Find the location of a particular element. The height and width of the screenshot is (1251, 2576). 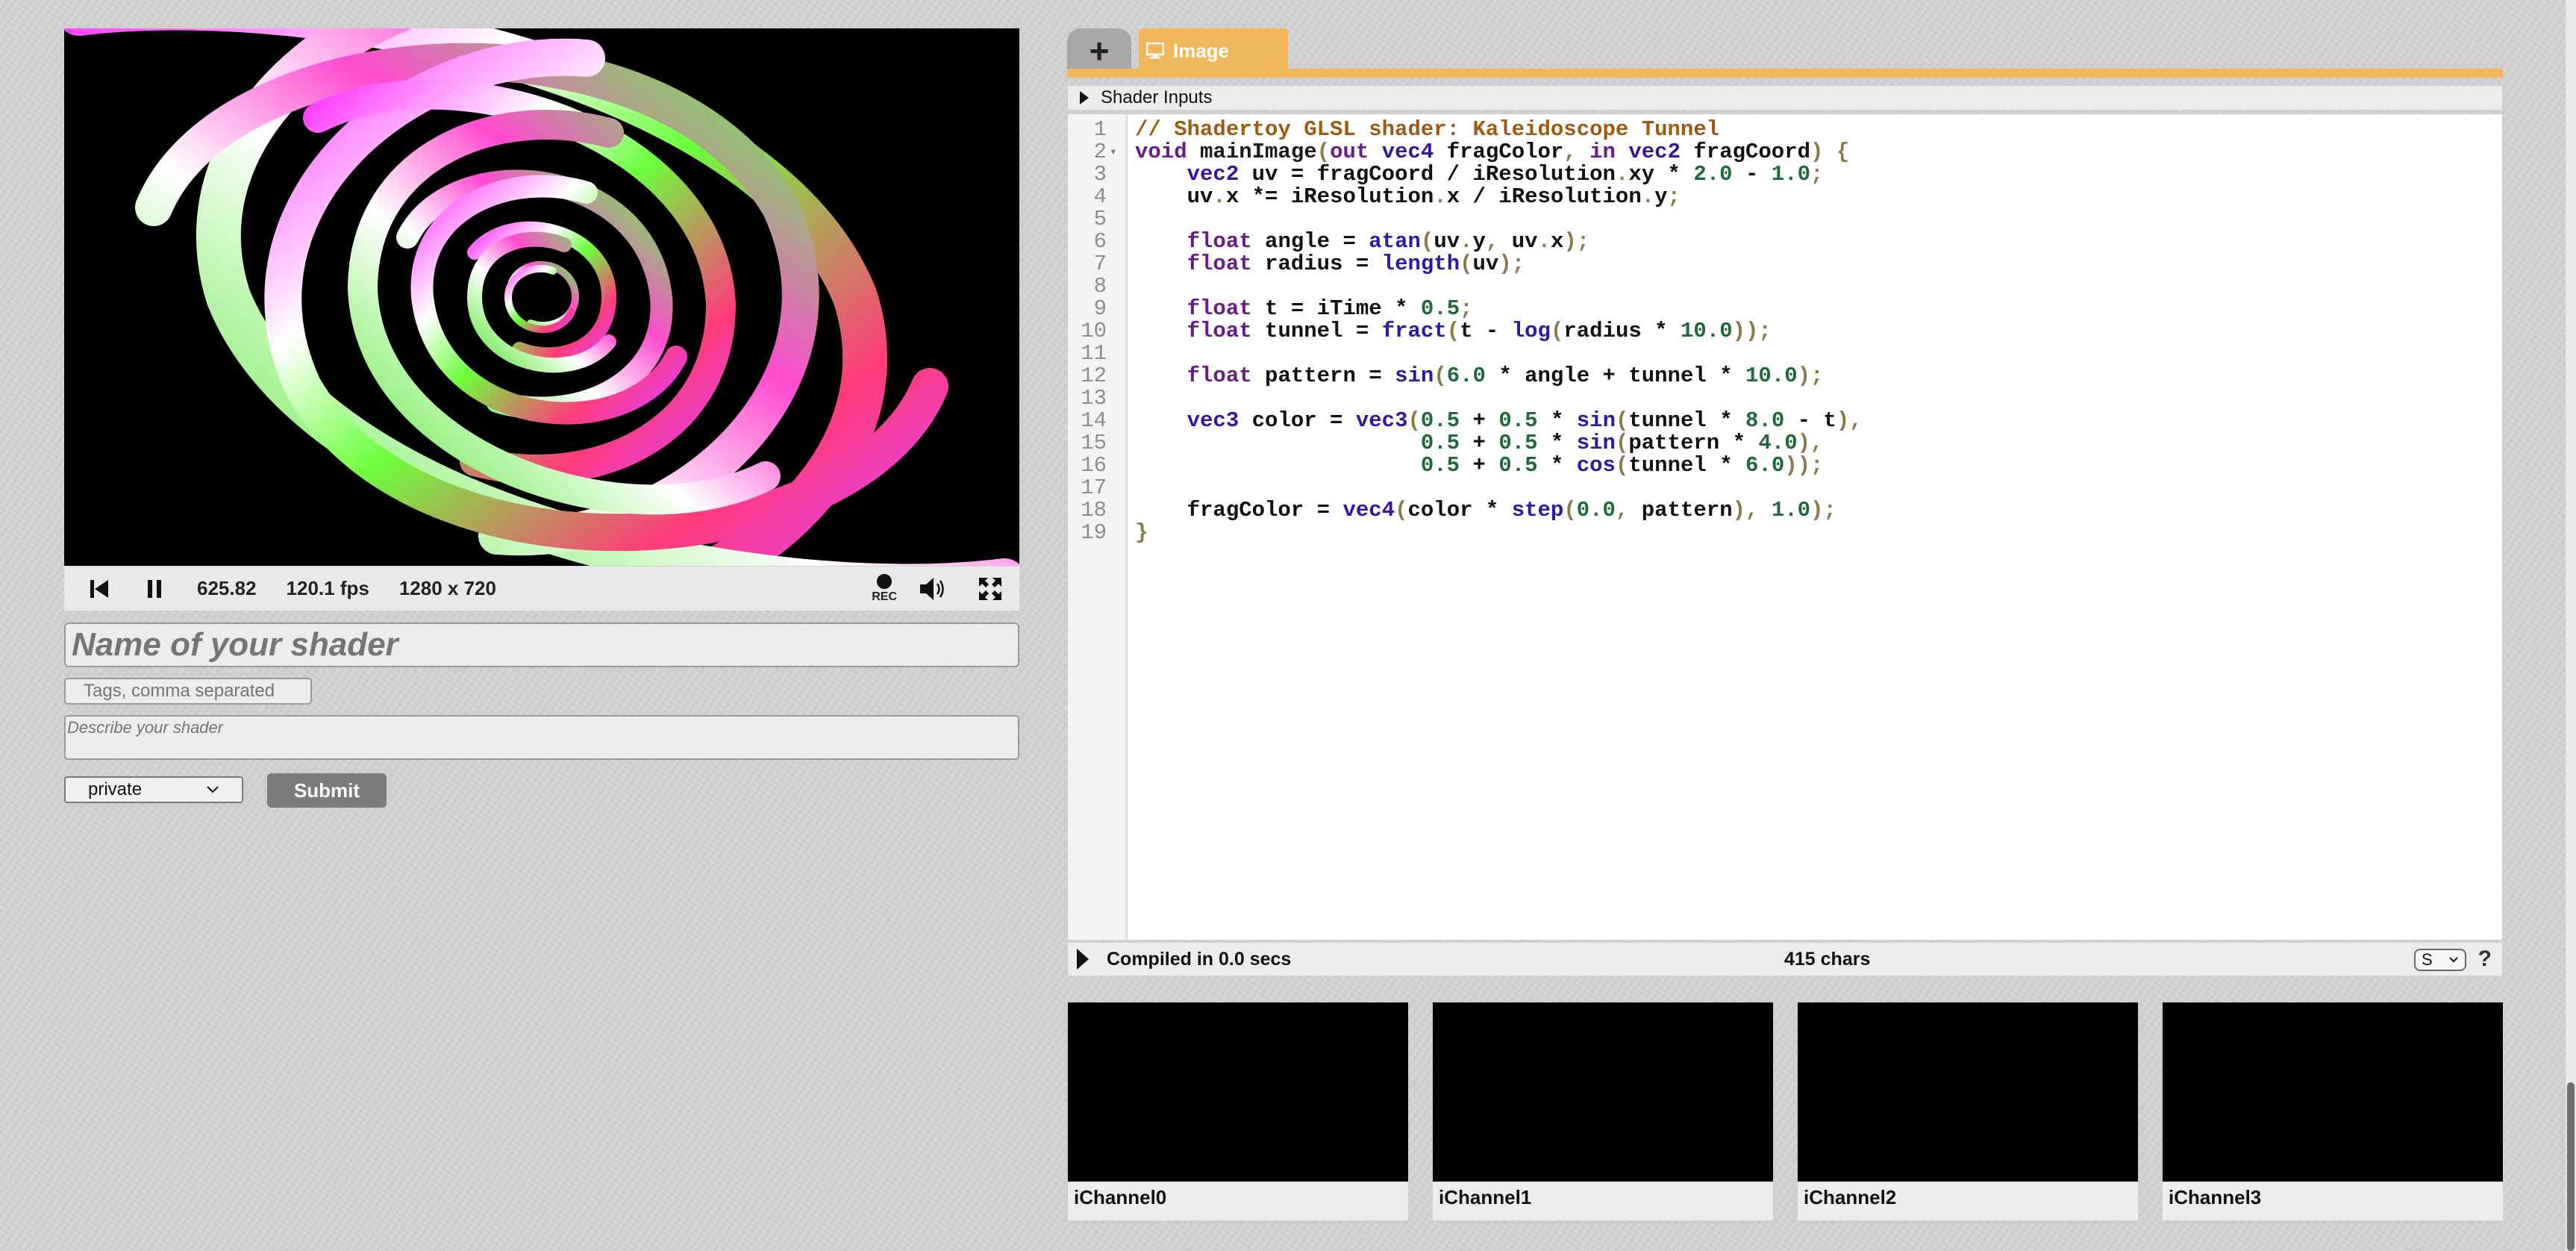

compile-play-button is located at coordinates (1083, 959).